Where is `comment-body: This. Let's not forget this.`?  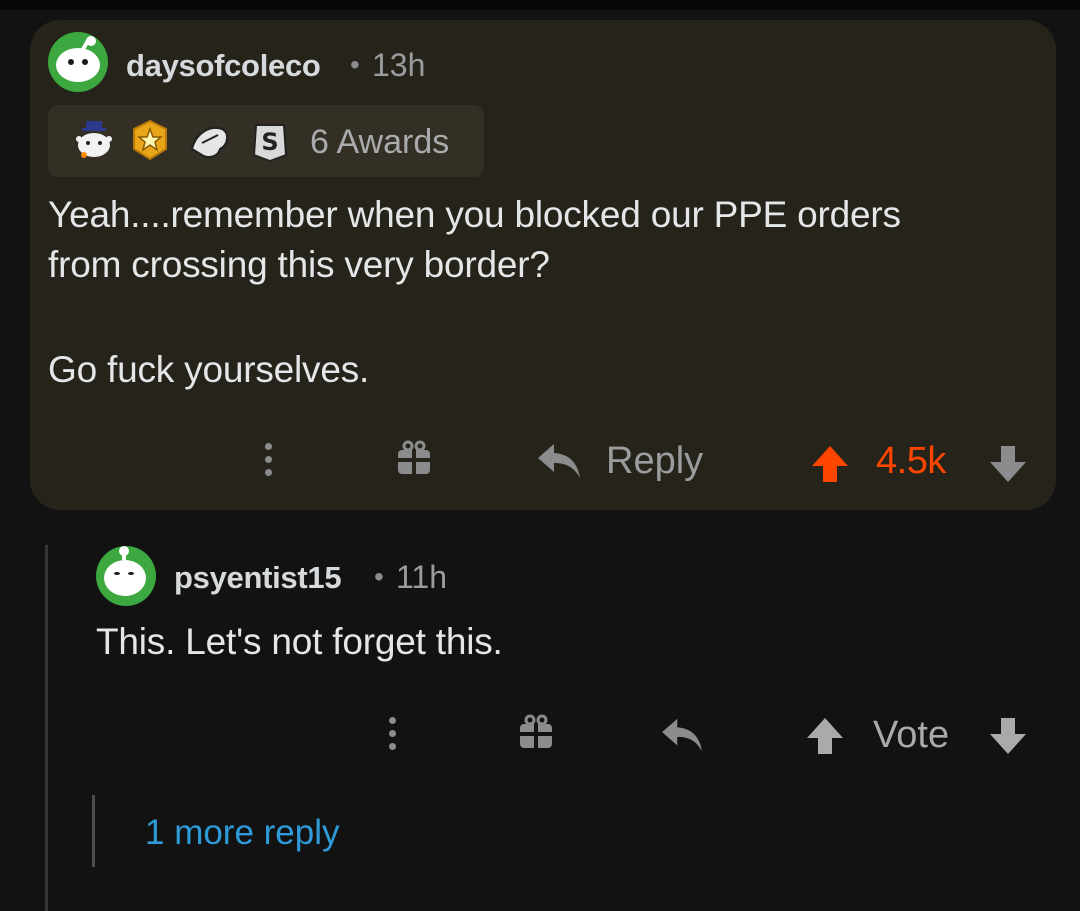
comment-body: This. Let's not forget this. is located at coordinates (299, 641).